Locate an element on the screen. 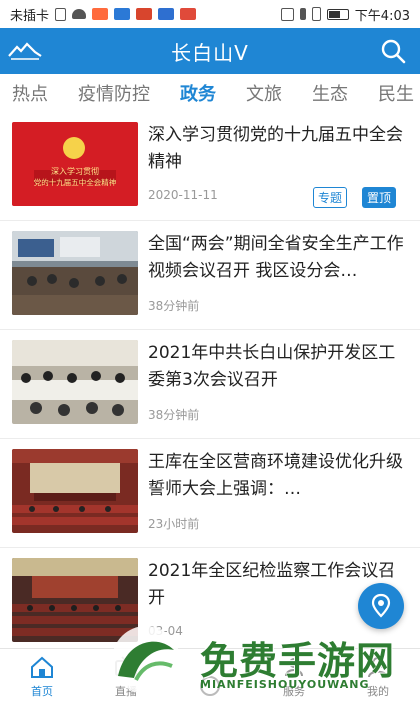 Image resolution: width=420 pixels, height=704 pixels. user-icon is located at coordinates (378, 667).